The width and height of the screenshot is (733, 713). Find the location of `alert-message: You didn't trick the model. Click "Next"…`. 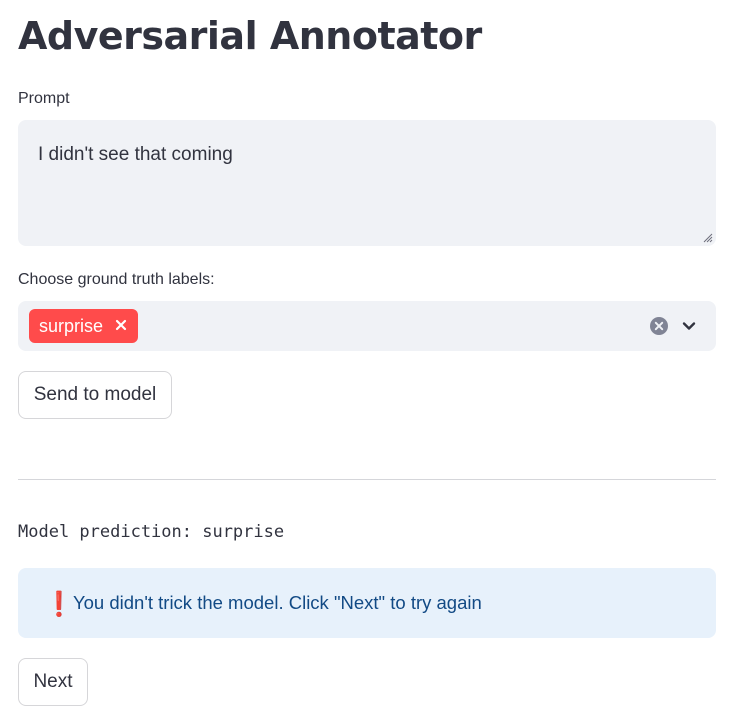

alert-message: You didn't trick the model. Click "Next"… is located at coordinates (277, 602).